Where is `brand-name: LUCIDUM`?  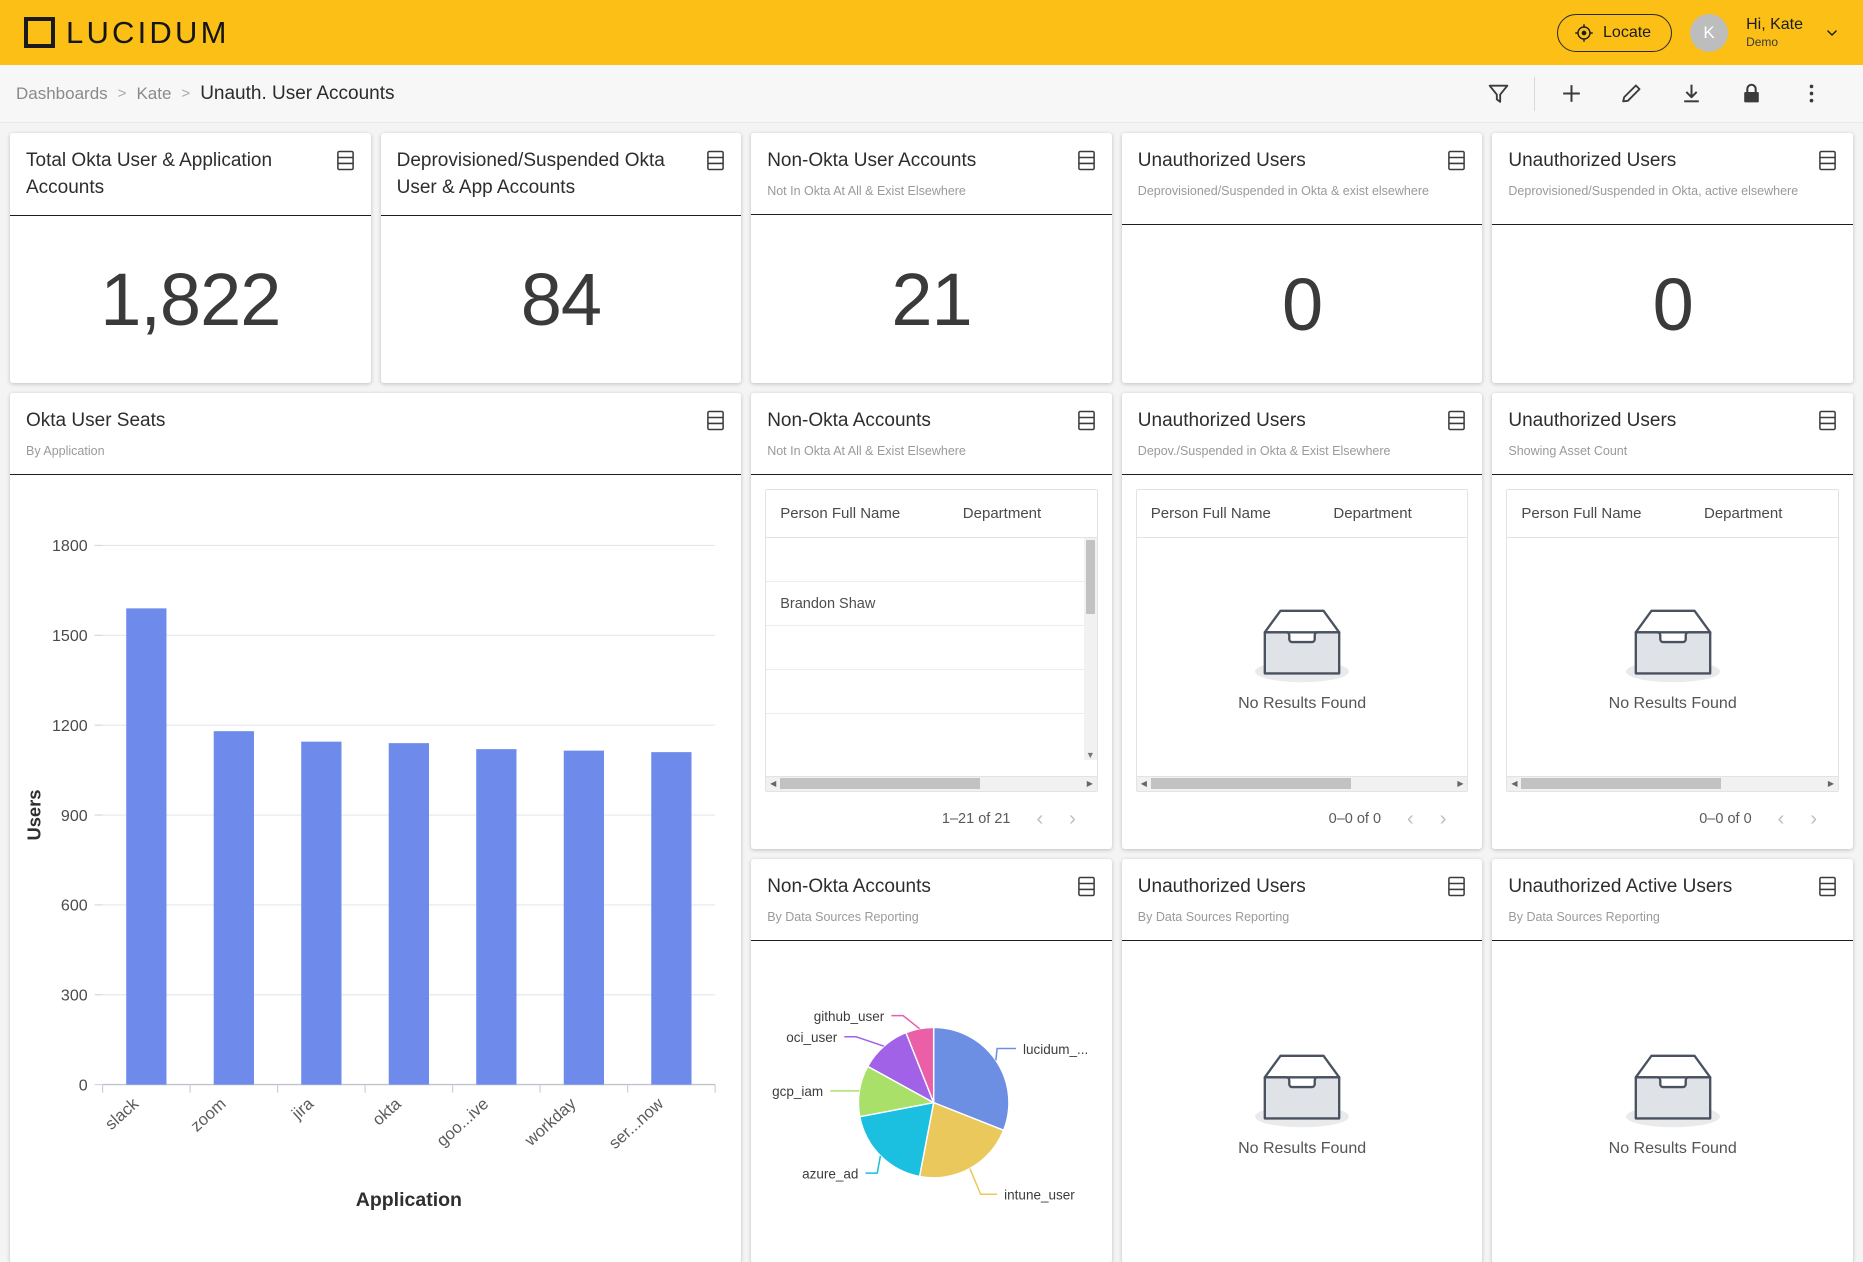 brand-name: LUCIDUM is located at coordinates (148, 32).